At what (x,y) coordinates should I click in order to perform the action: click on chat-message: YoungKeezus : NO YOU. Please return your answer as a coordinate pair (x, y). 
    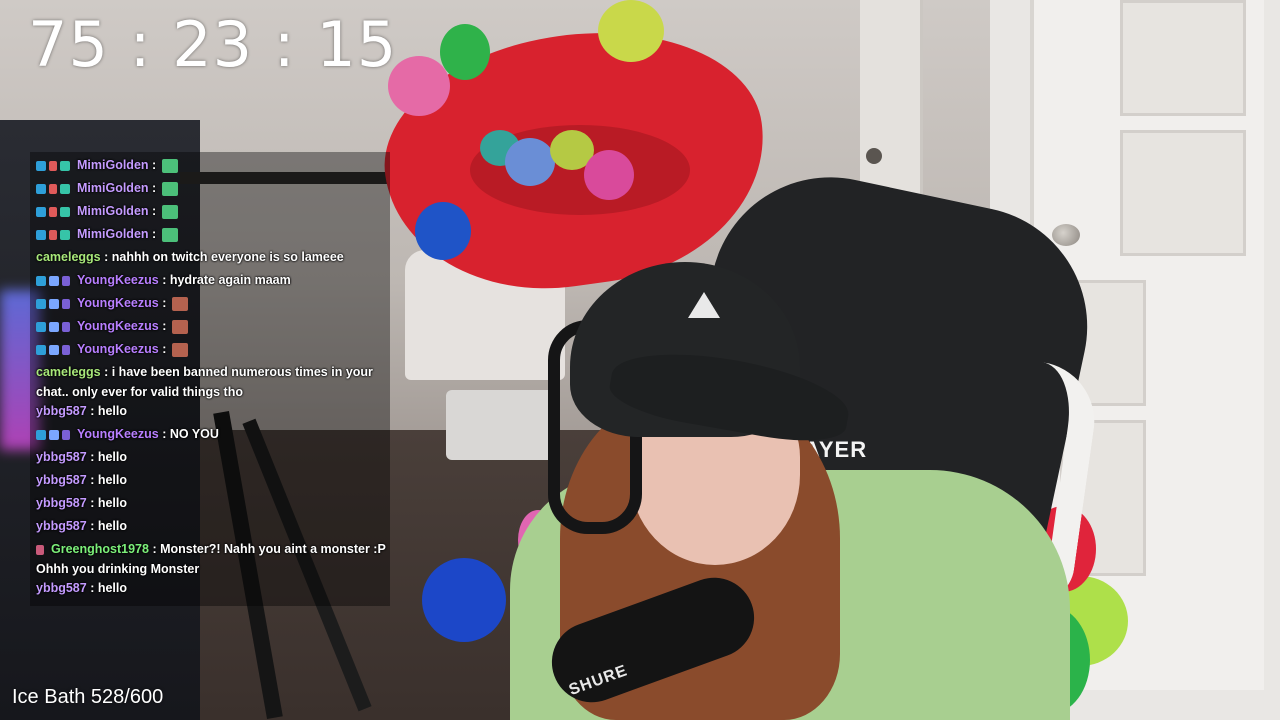
    Looking at the image, I should click on (211, 436).